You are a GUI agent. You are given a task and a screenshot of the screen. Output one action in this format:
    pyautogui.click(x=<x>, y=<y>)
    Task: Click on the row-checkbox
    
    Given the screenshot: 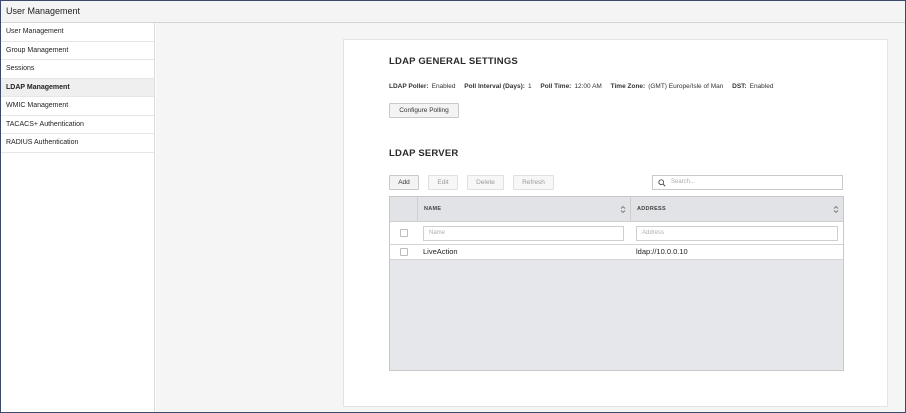 What is the action you would take?
    pyautogui.click(x=404, y=252)
    